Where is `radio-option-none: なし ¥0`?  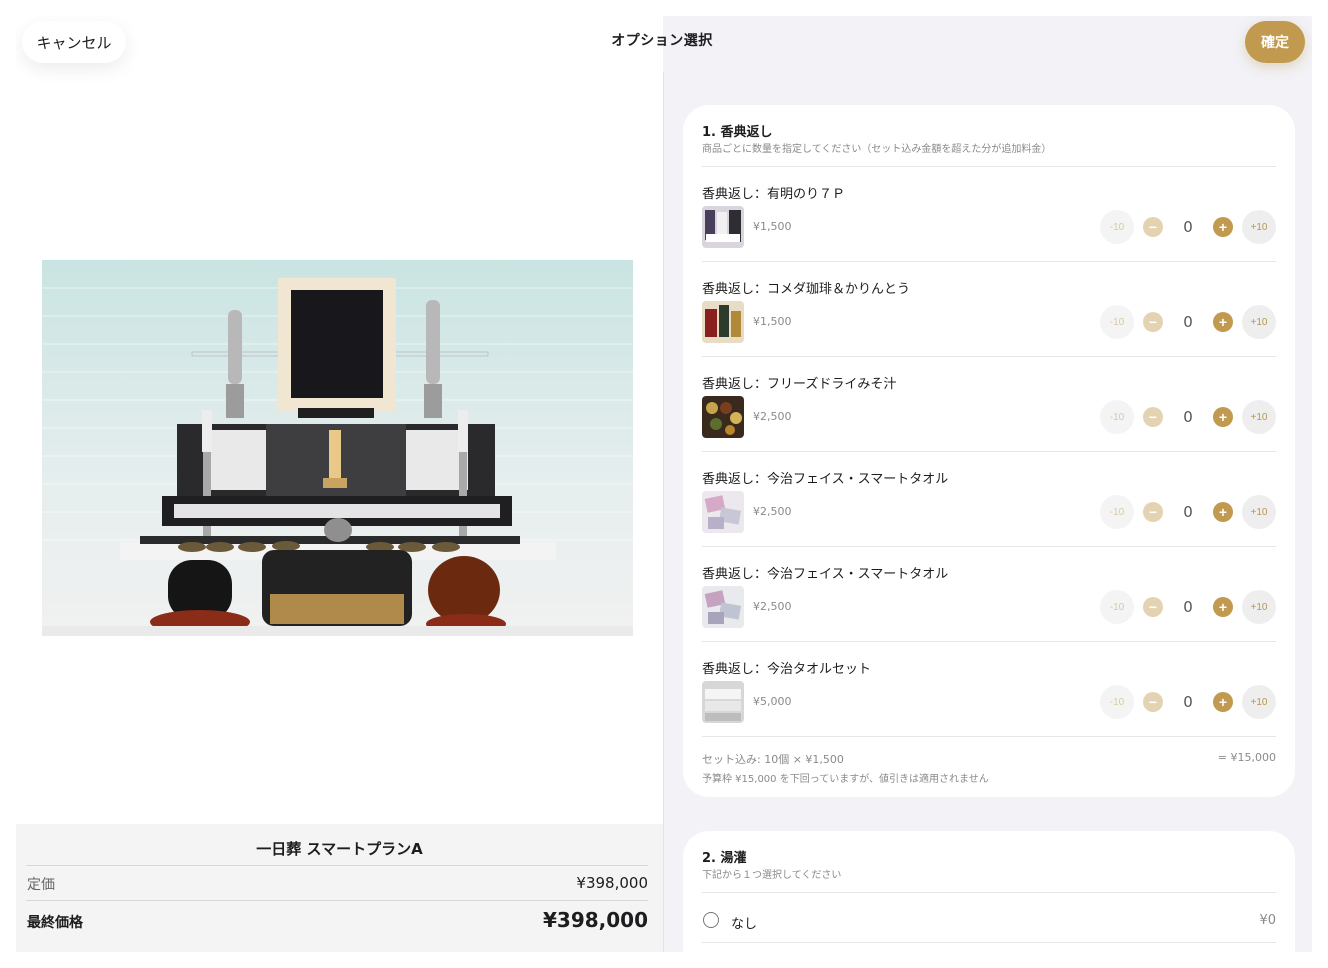
radio-option-none: なし ¥0 is located at coordinates (989, 925).